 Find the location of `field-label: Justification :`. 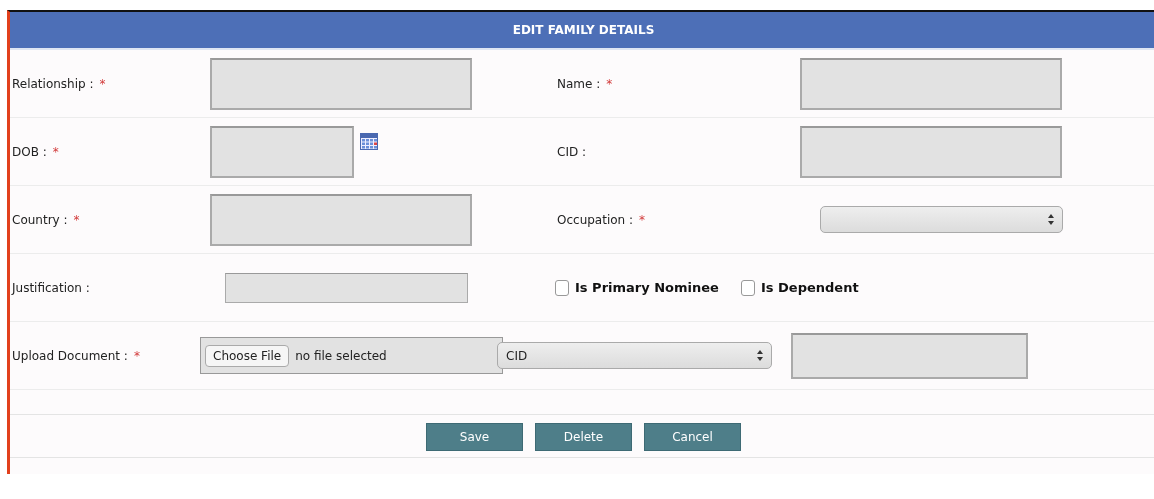

field-label: Justification : is located at coordinates (50, 287).